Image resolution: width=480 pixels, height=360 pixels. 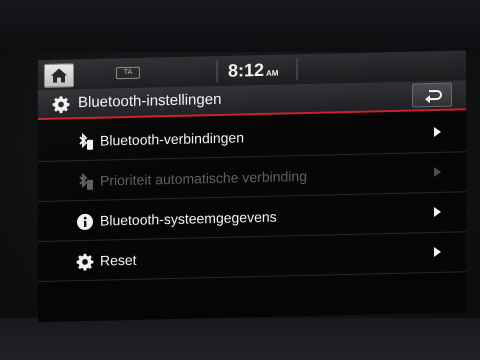 What do you see at coordinates (188, 218) in the screenshot?
I see `menu-item-label: Bluetooth-systeemgegevens` at bounding box center [188, 218].